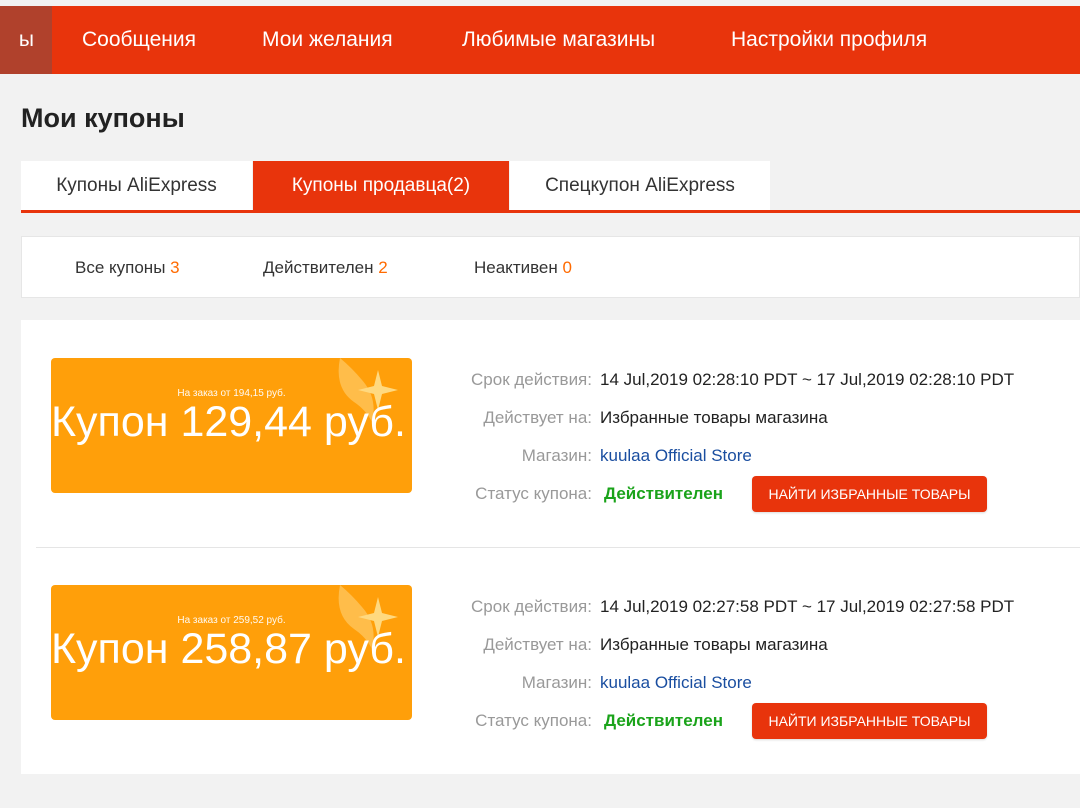 The height and width of the screenshot is (808, 1080). I want to click on tab-label: Купоны продавца(2), so click(381, 185).